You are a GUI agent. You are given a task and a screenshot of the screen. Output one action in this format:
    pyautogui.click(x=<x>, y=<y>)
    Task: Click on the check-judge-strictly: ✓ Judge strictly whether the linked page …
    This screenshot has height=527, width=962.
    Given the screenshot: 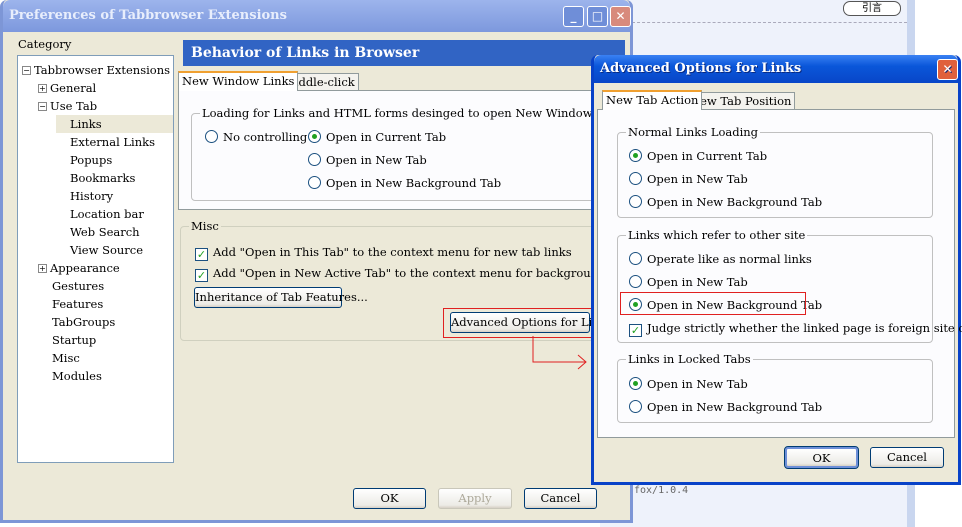 What is the action you would take?
    pyautogui.click(x=795, y=329)
    